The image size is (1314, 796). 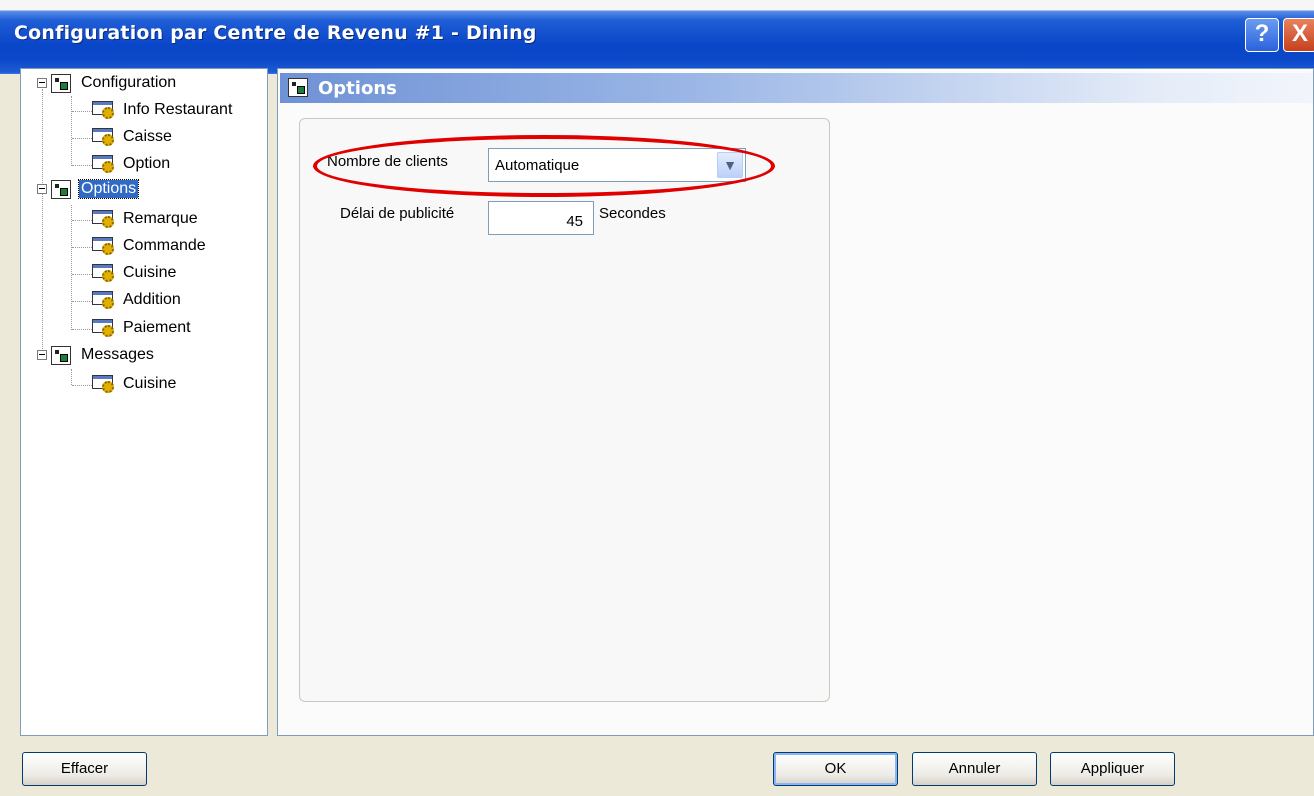 I want to click on chevron-down-icon: ▼, so click(x=730, y=165).